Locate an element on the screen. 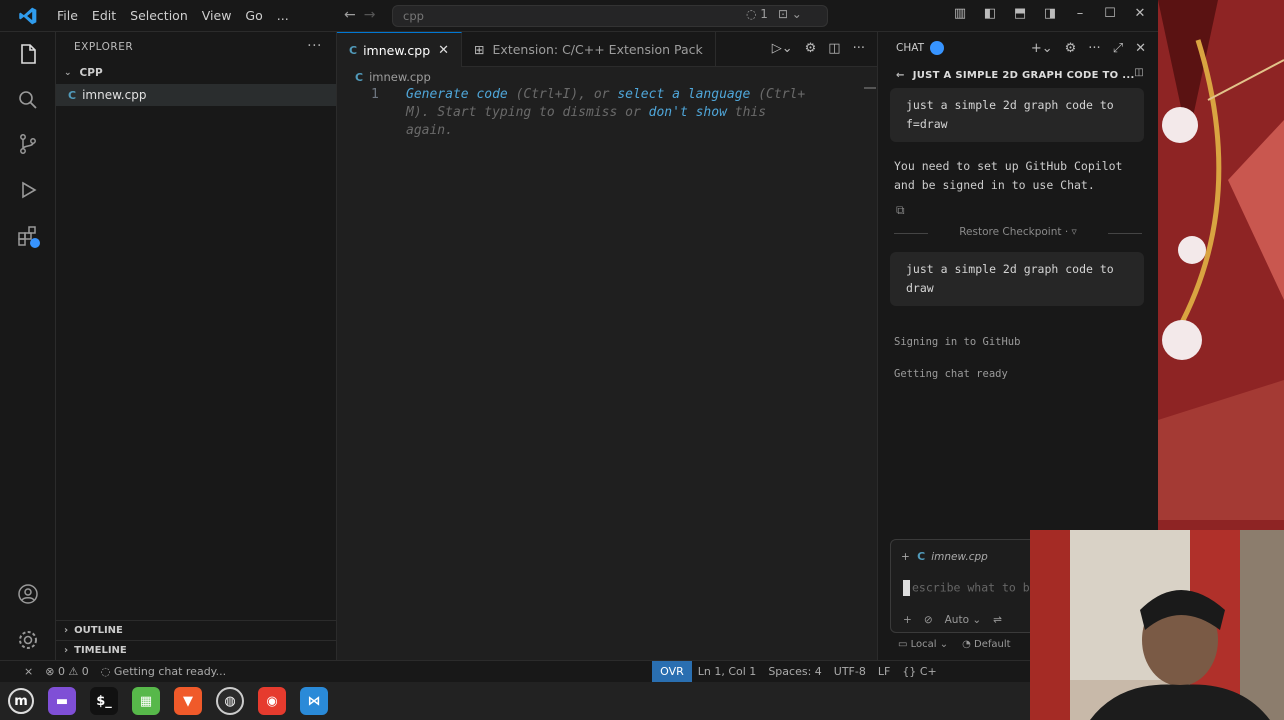 This screenshot has width=1284, height=720. generate-code-link: Generate code is located at coordinates (457, 94).